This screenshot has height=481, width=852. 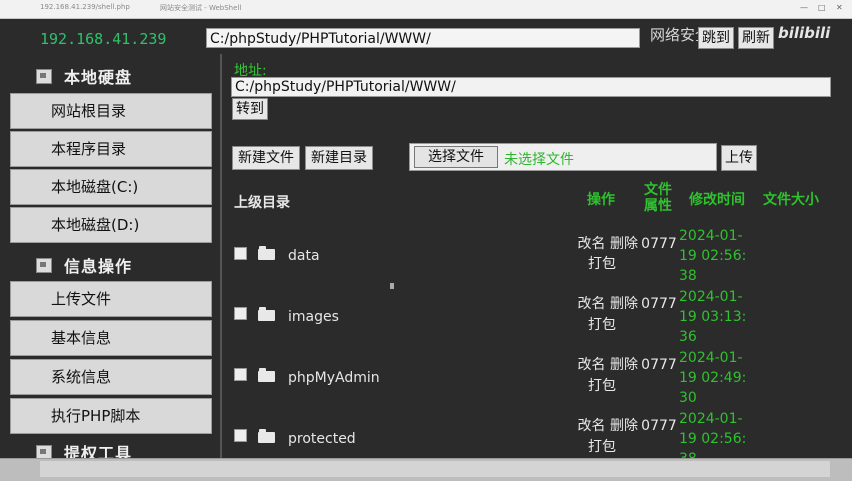 What do you see at coordinates (85, 7) in the screenshot?
I see `browser-url: 192.168.41.239/shell.php` at bounding box center [85, 7].